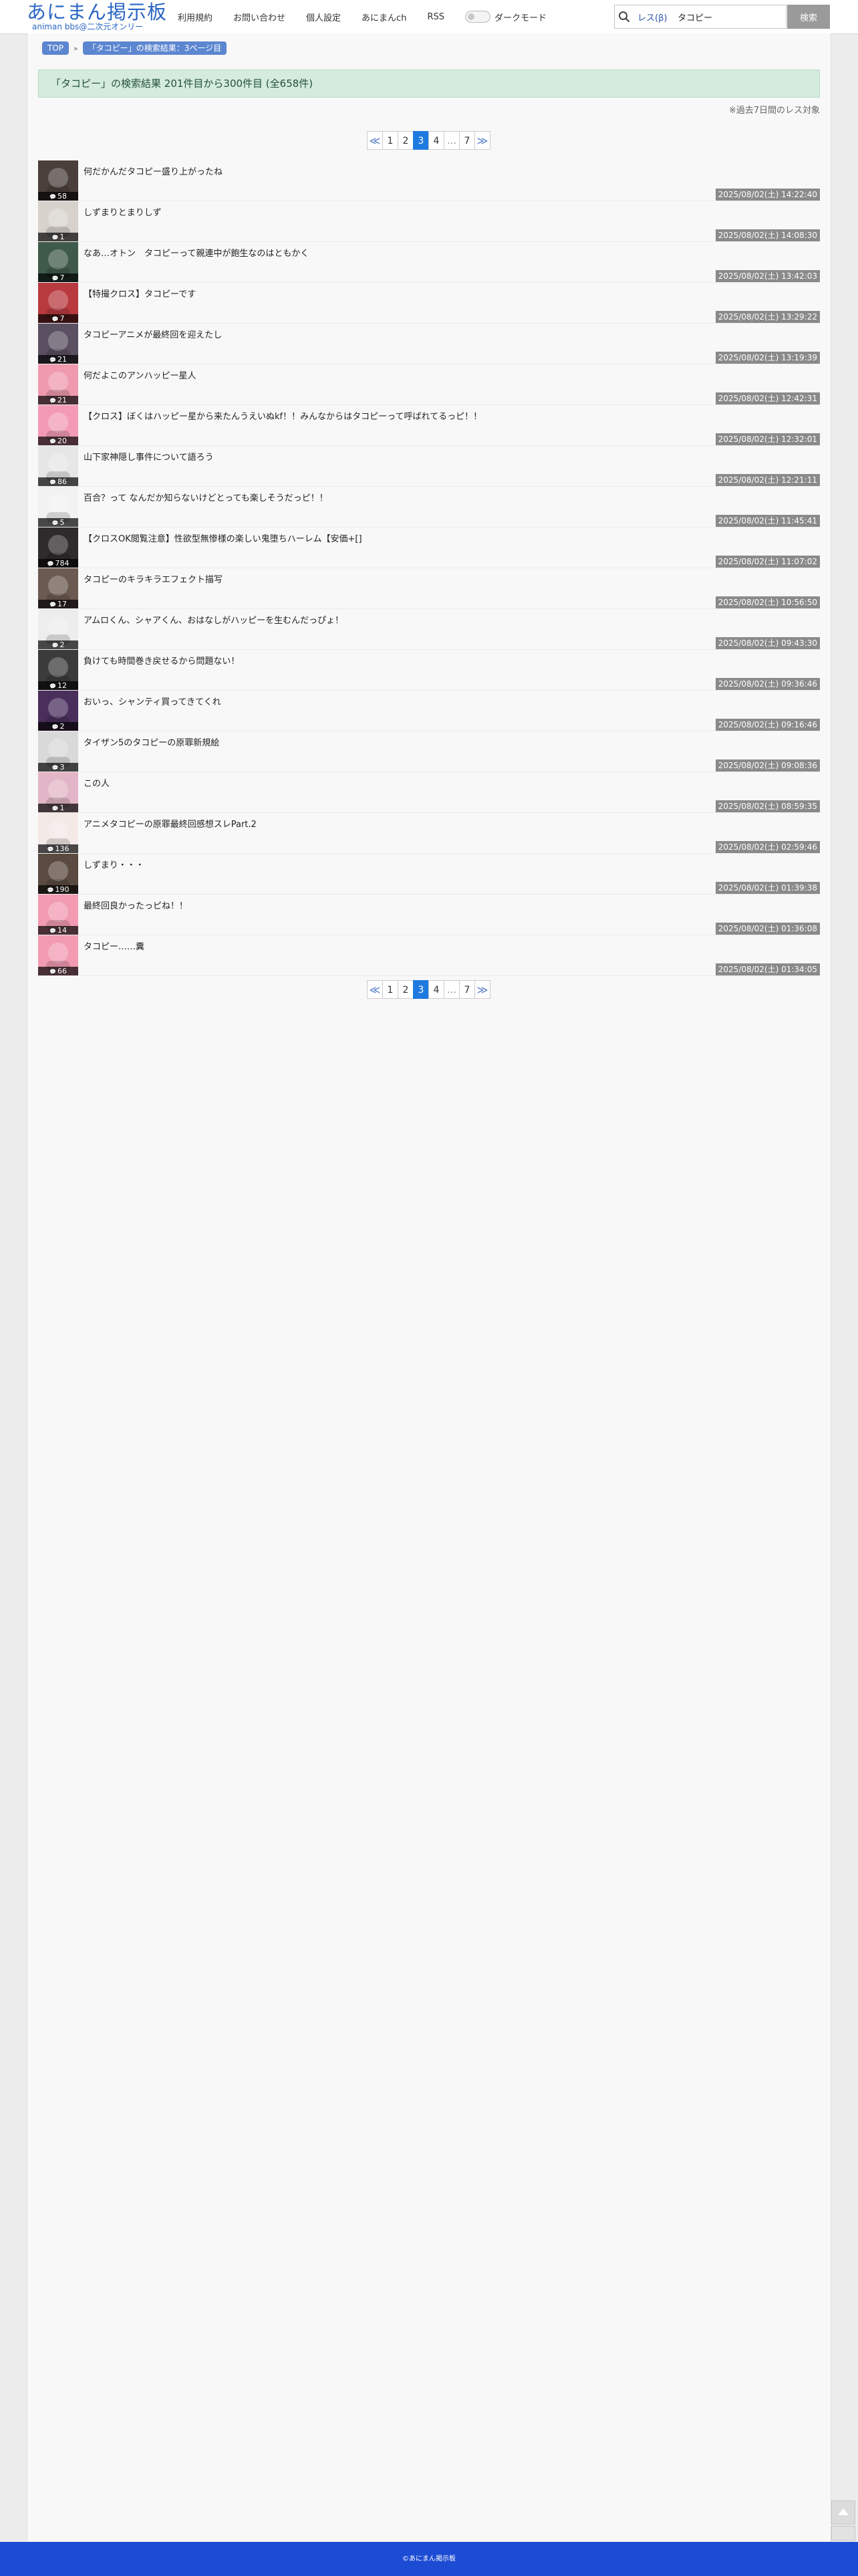  I want to click on thread-title-link: アニメタコピーの原罪最終回感想スレPart.2, so click(170, 823).